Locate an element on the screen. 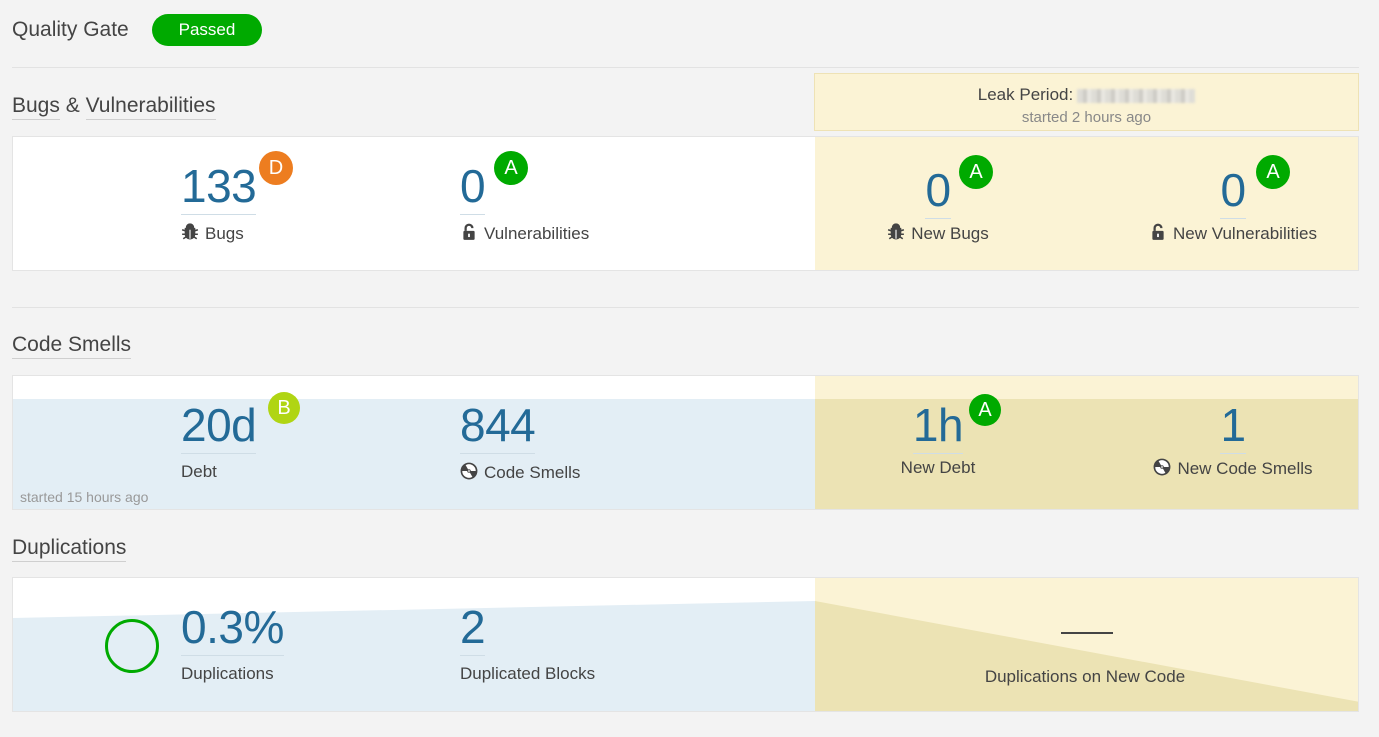 The image size is (1379, 737). code-smells-title: Code Smells is located at coordinates (72, 346).